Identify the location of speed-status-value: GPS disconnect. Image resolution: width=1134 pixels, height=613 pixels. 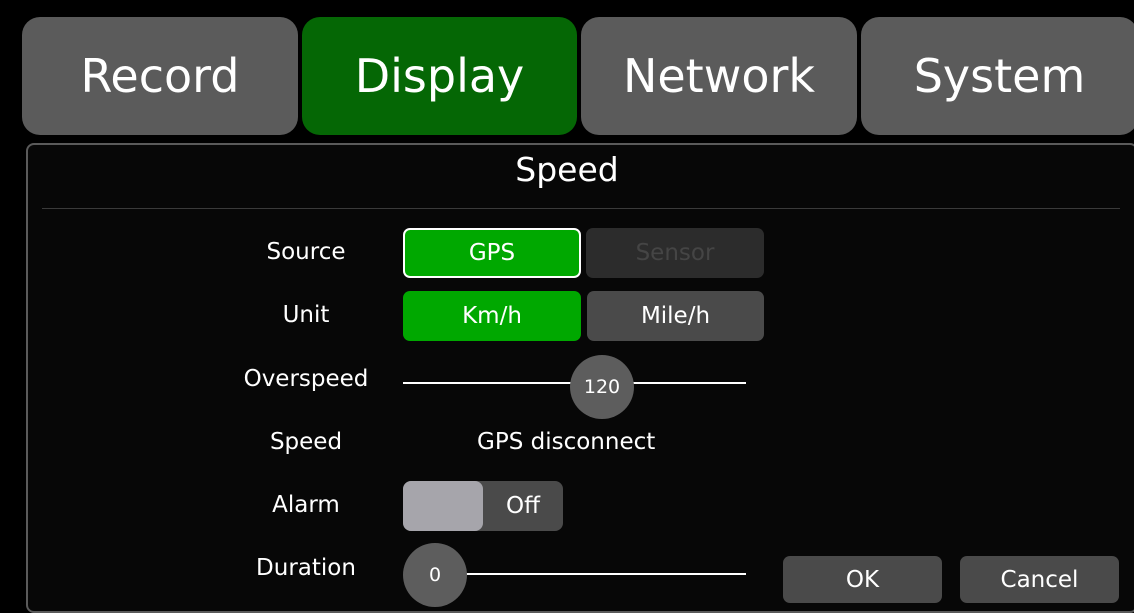
(566, 442).